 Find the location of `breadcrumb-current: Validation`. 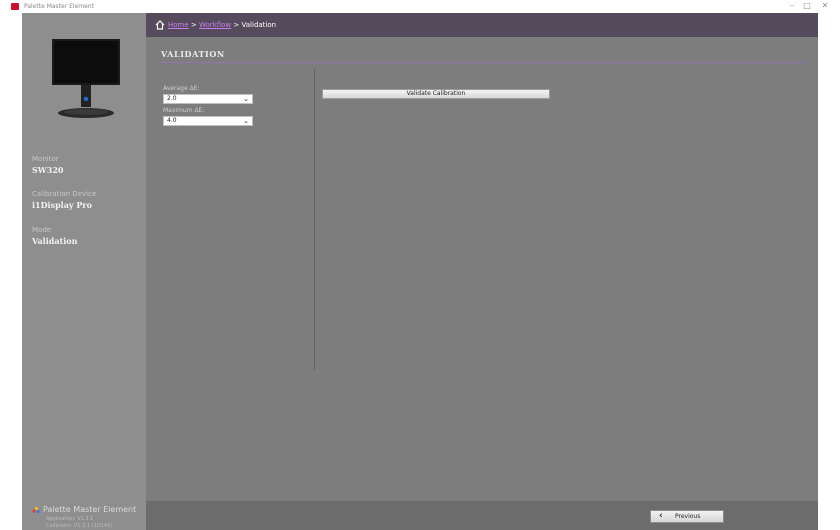

breadcrumb-current: Validation is located at coordinates (259, 25).